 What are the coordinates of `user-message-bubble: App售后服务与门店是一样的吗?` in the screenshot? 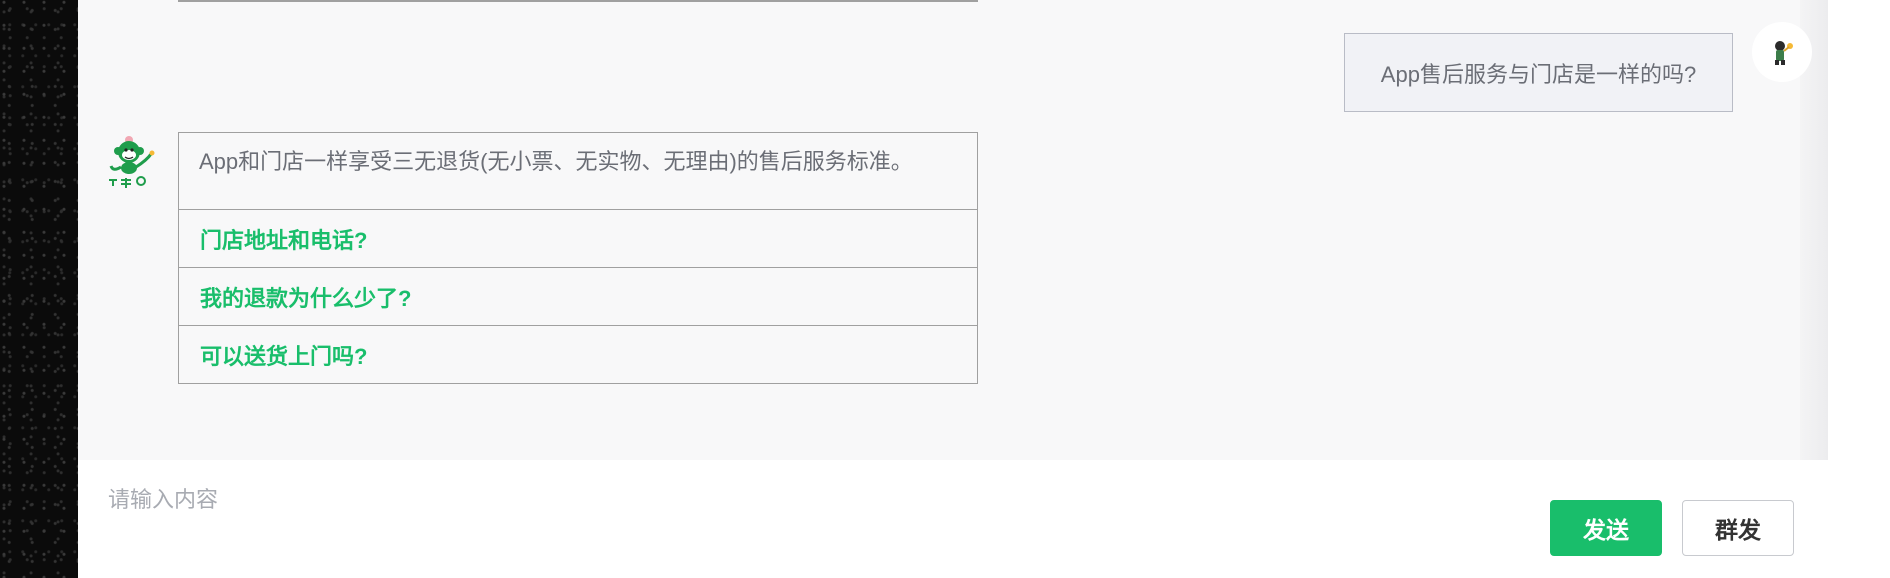 It's located at (1538, 72).